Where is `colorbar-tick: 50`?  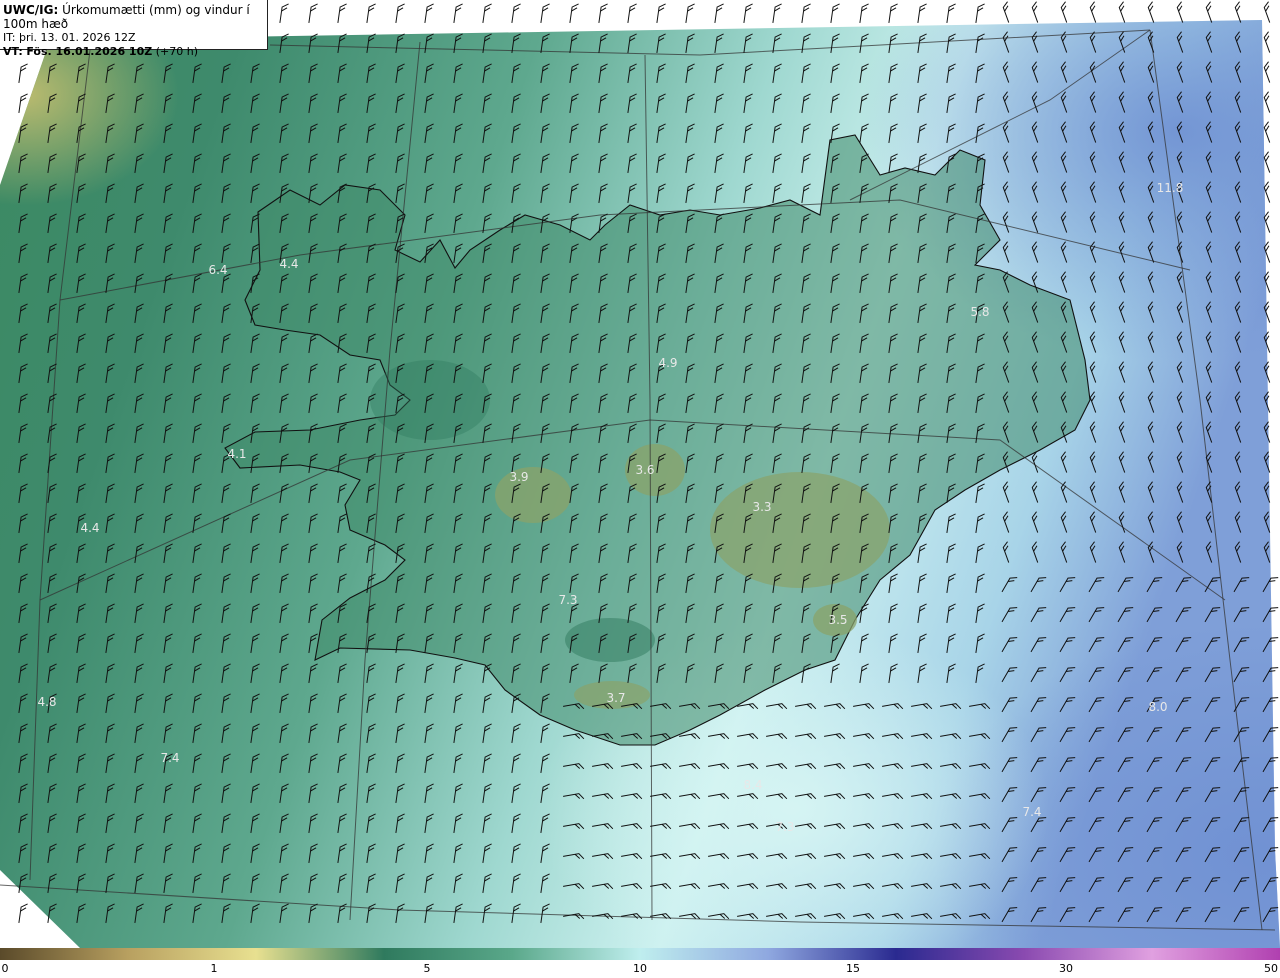
colorbar-tick: 50 is located at coordinates (1271, 968).